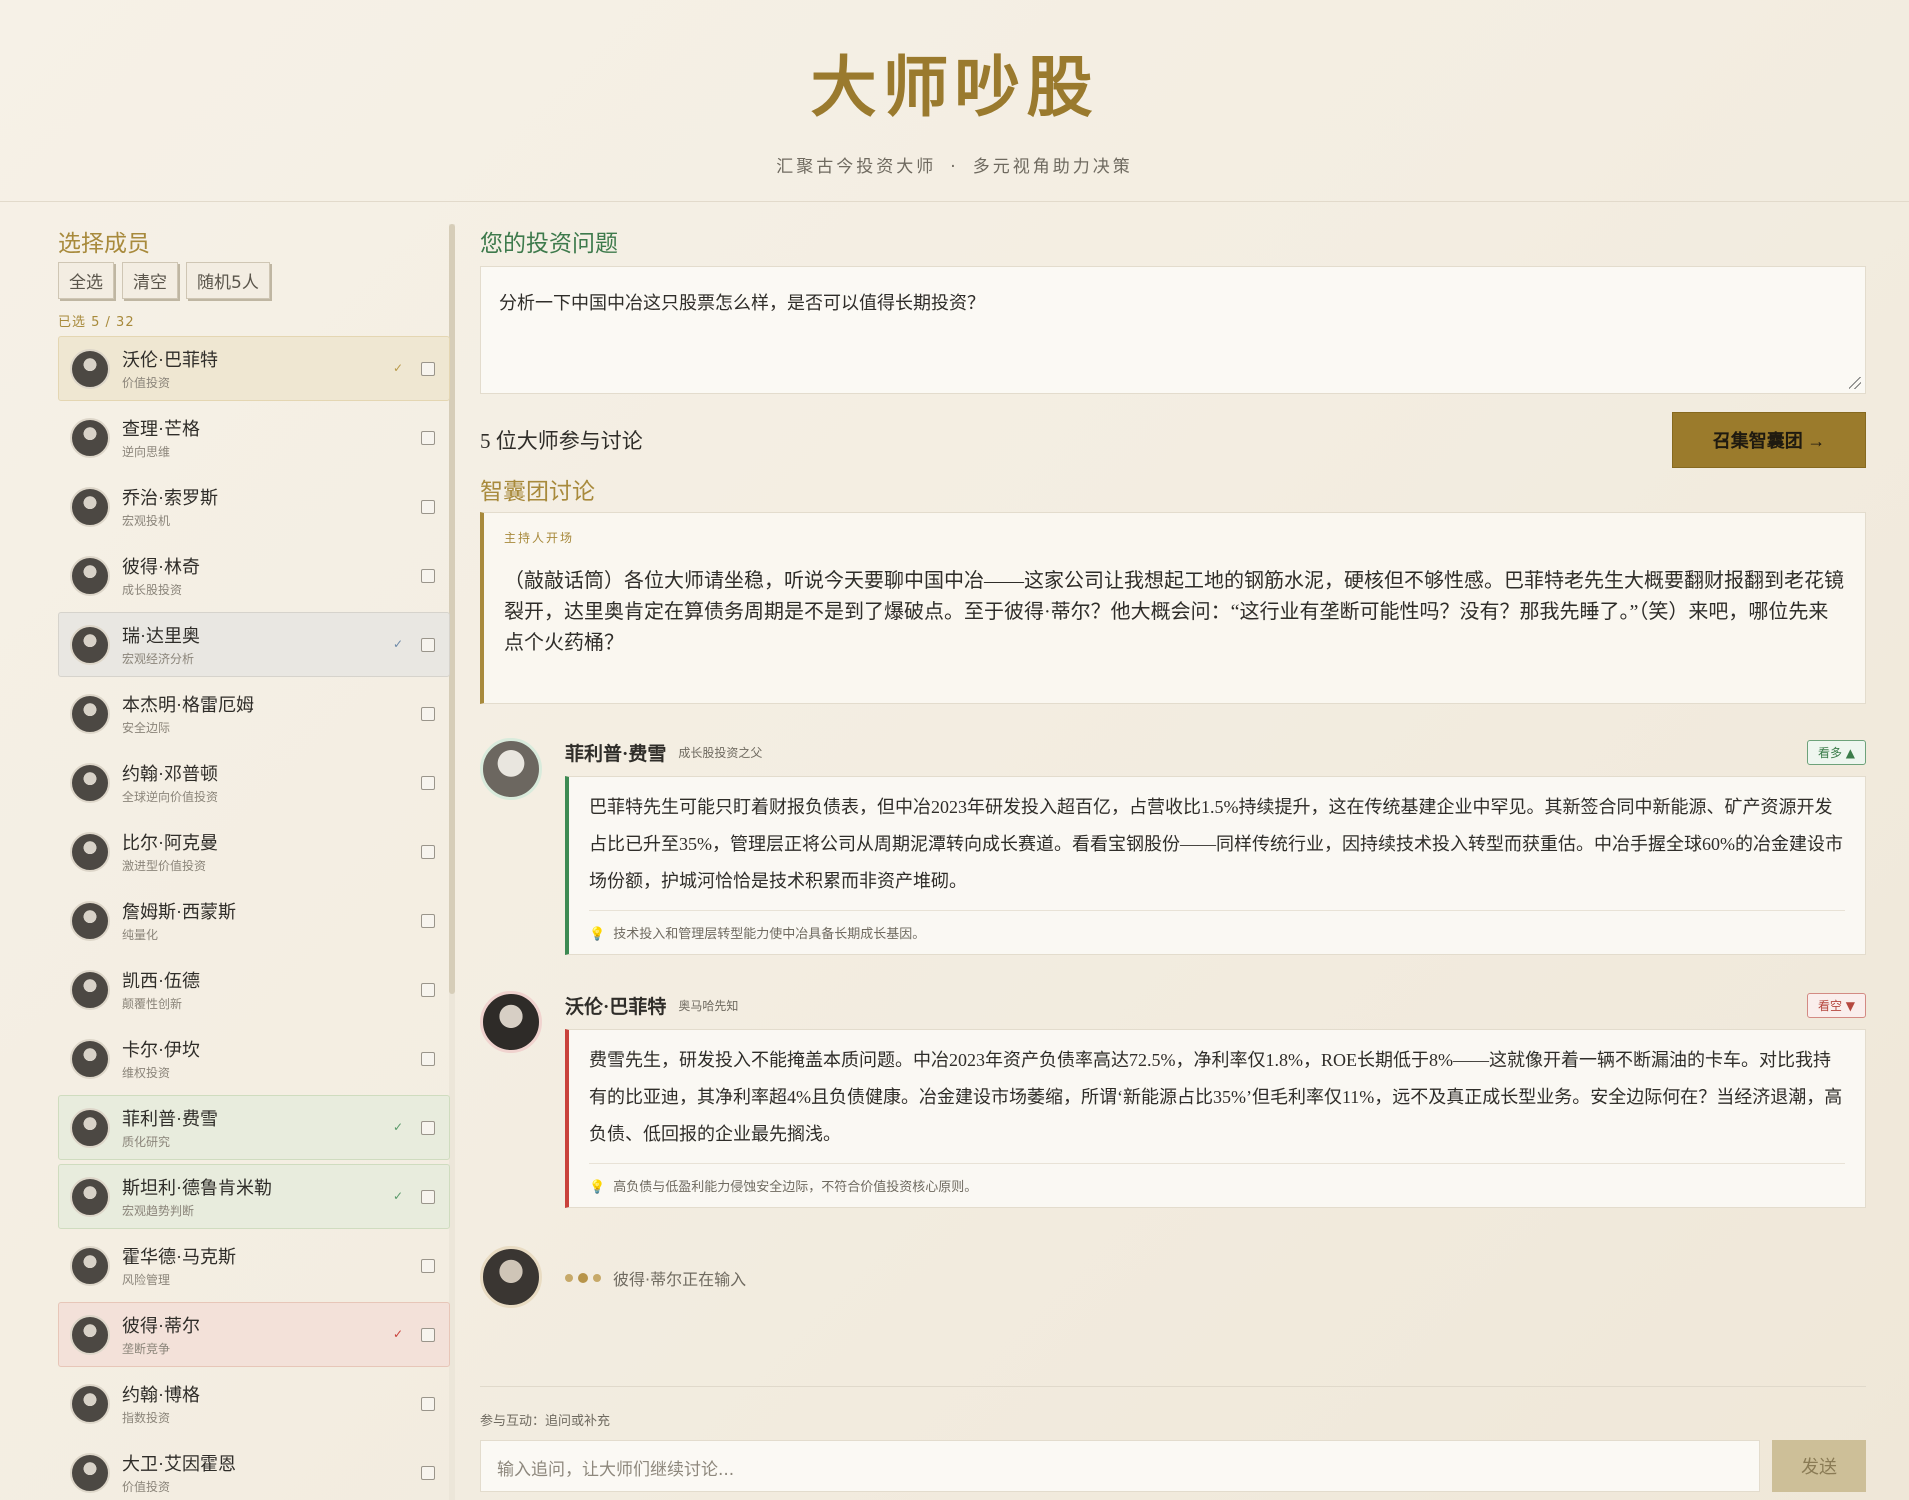  I want to click on member-item: 卡尔·伊坎 维权投资, so click(254, 1058).